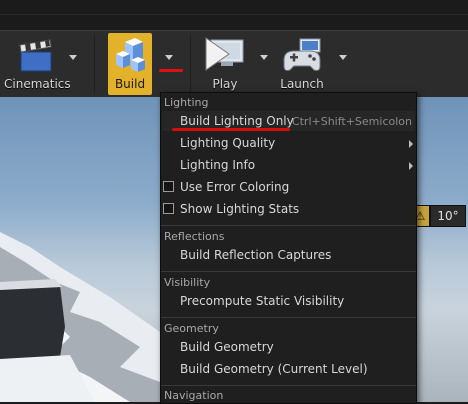  What do you see at coordinates (302, 54) in the screenshot?
I see `gamepad-icon` at bounding box center [302, 54].